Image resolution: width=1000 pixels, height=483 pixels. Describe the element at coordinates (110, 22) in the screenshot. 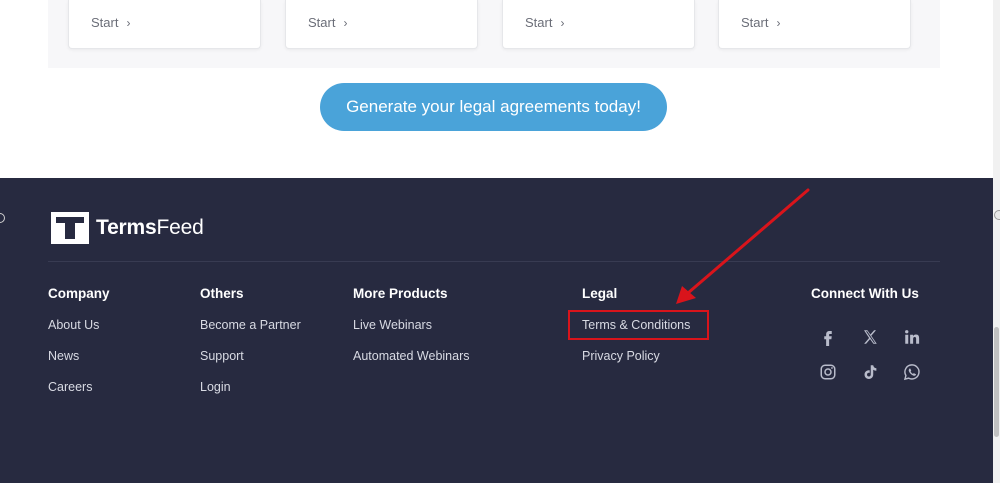

I see `card-start-link-1: Start ›` at that location.